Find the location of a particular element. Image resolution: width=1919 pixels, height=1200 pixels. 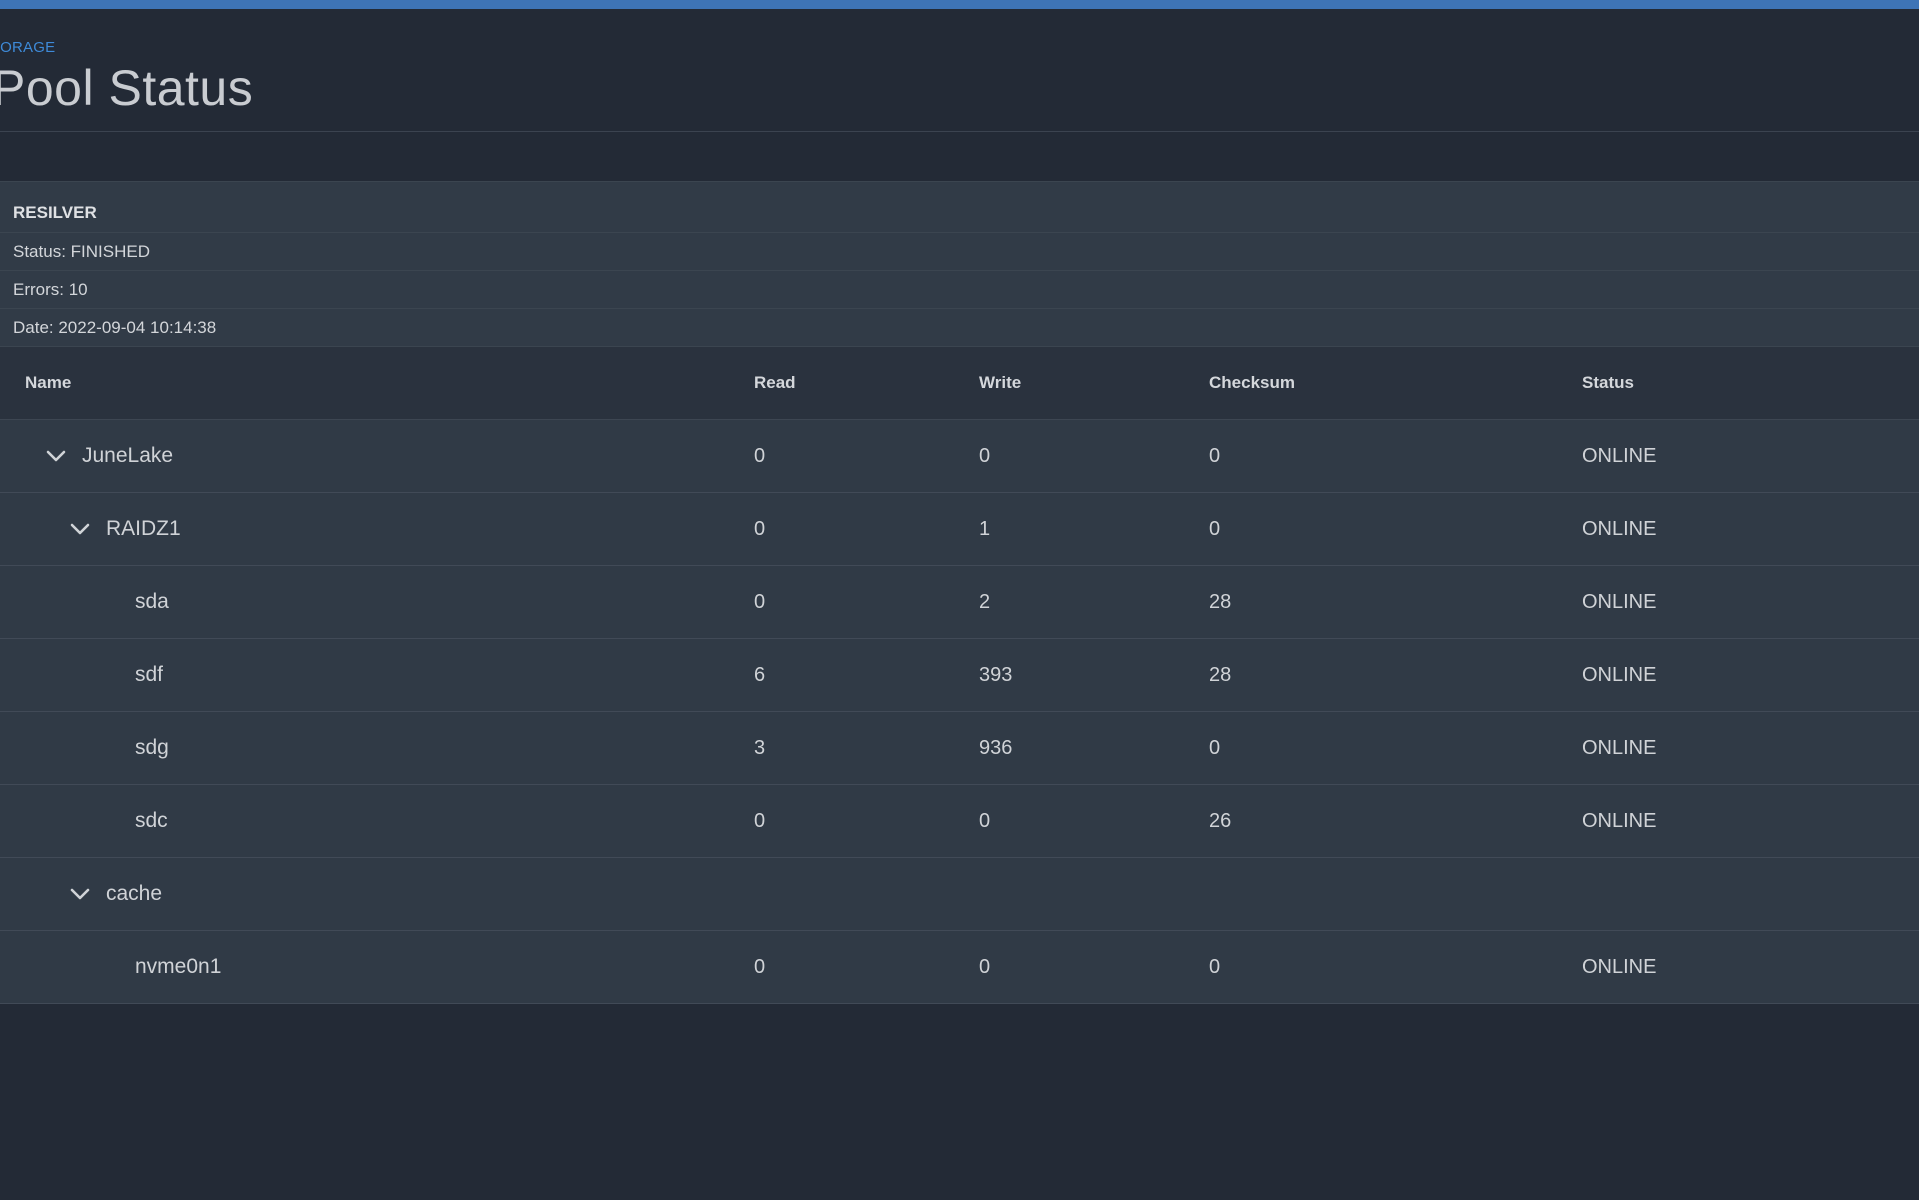

row-read: 6 is located at coordinates (760, 675).